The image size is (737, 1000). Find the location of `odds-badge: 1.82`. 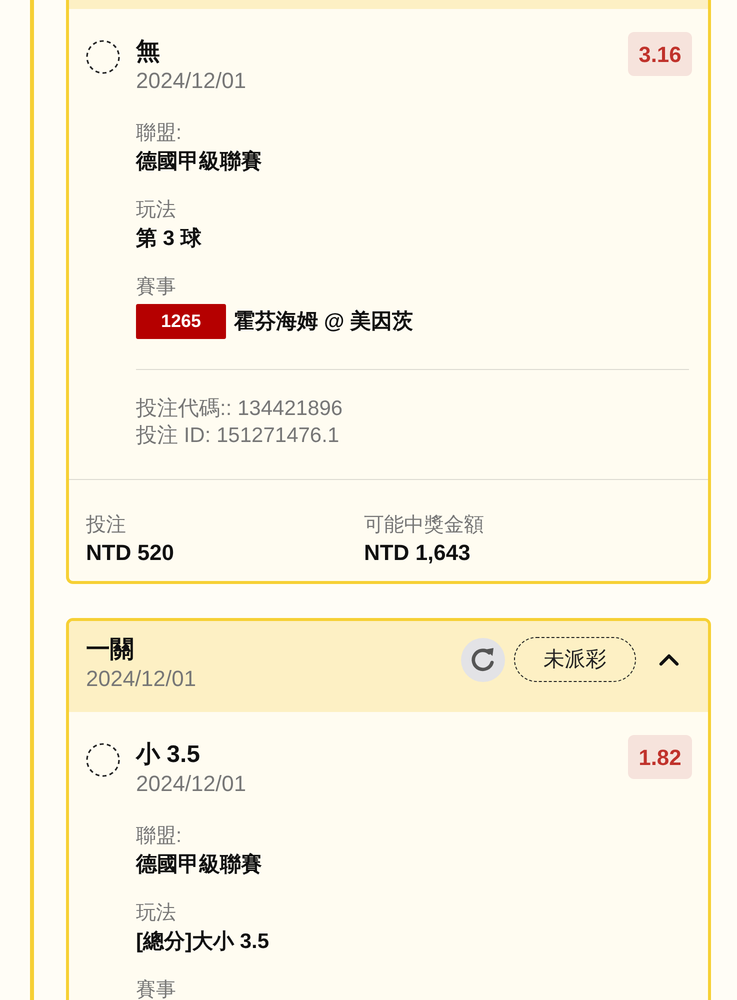

odds-badge: 1.82 is located at coordinates (660, 757).